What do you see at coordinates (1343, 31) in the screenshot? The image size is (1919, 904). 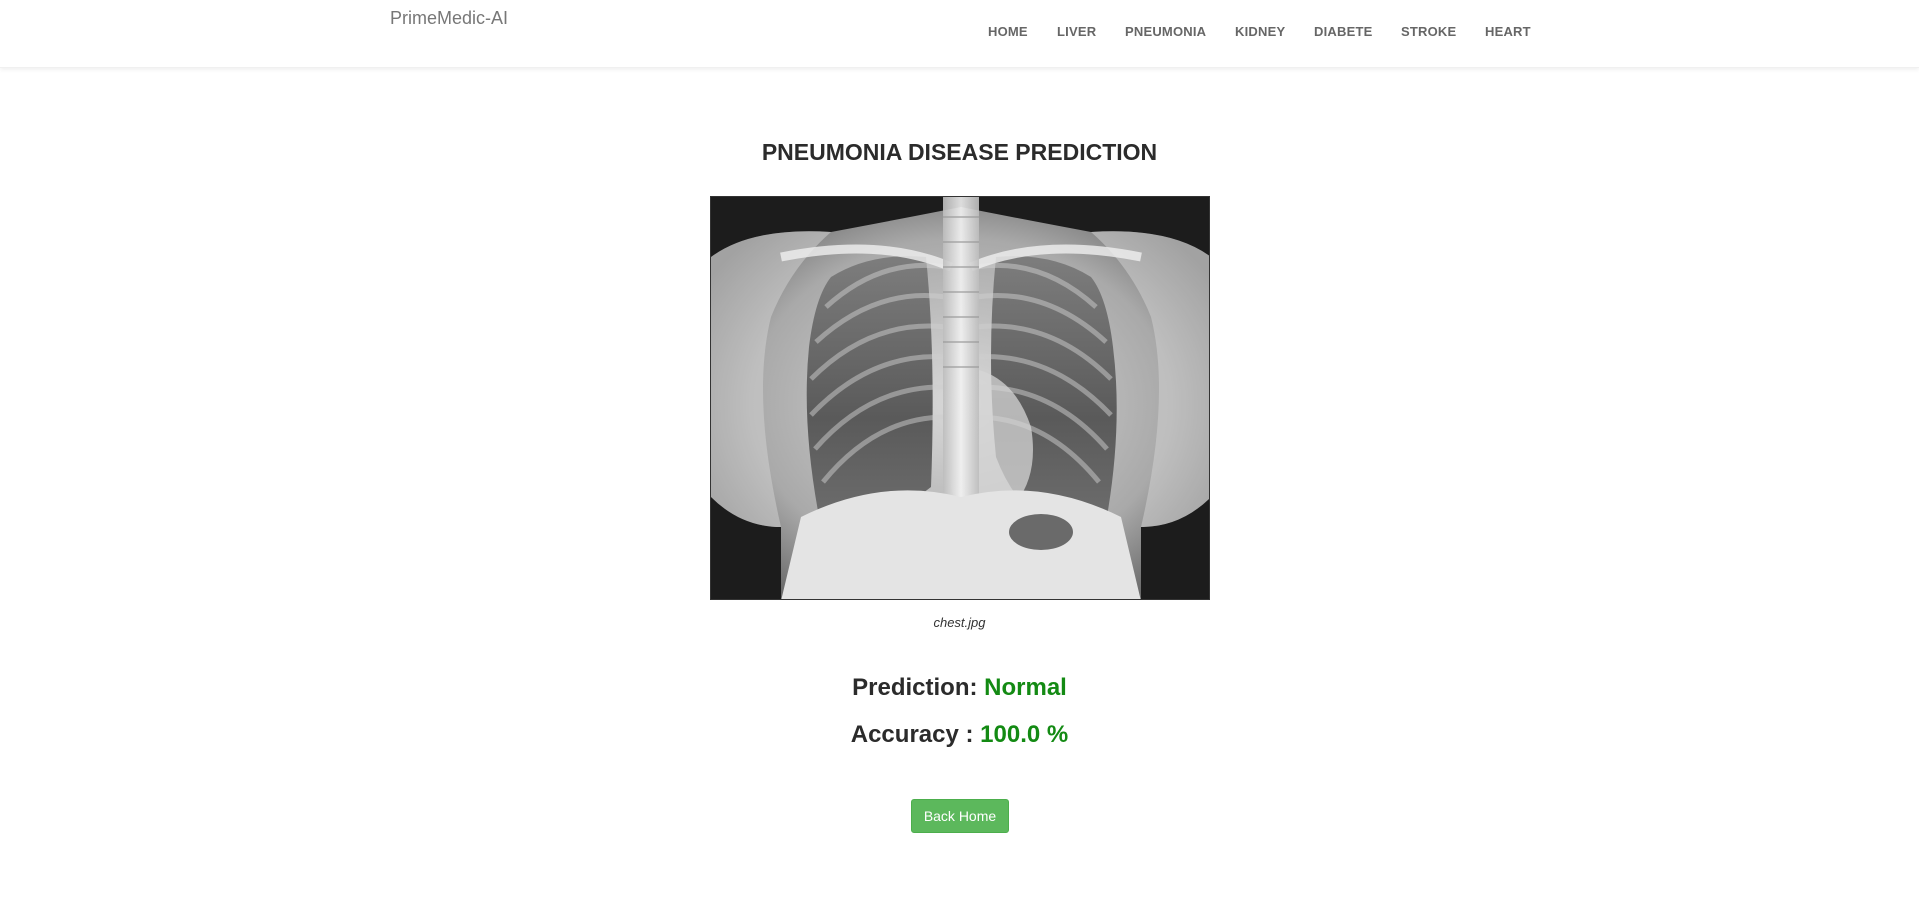 I see `nav-item-diabete: DIABETE` at bounding box center [1343, 31].